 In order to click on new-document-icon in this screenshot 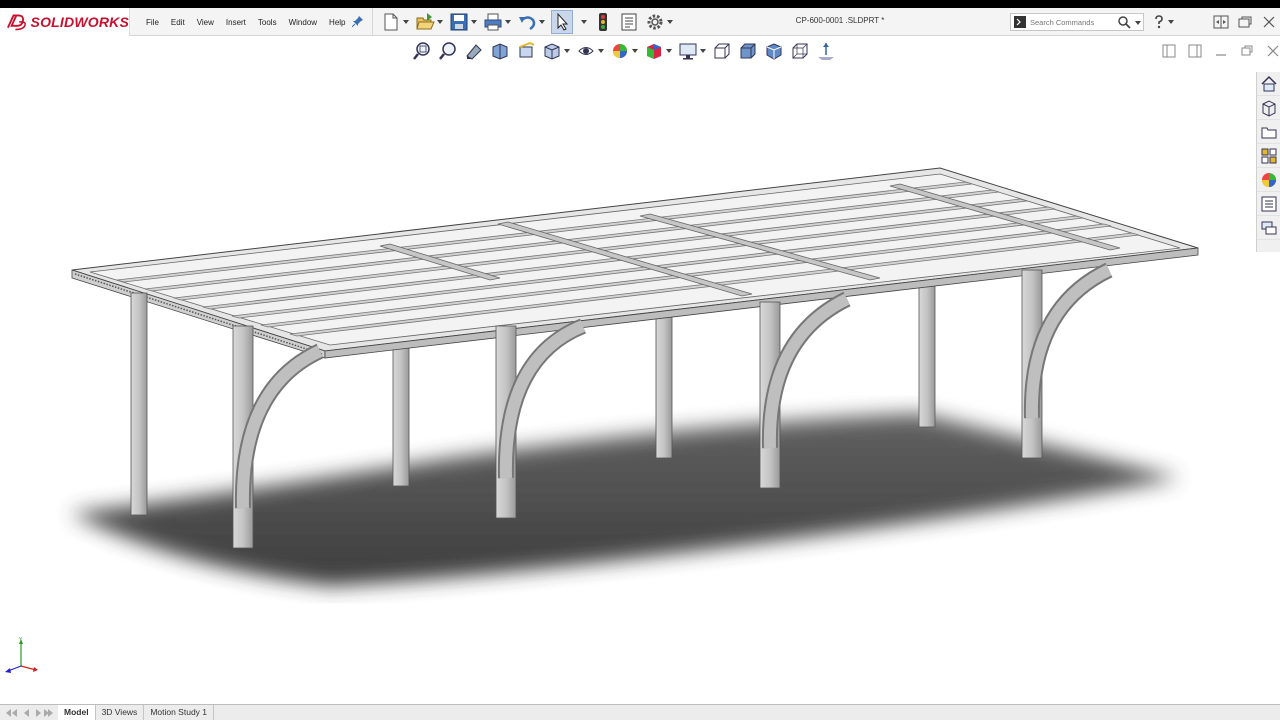, I will do `click(391, 22)`.